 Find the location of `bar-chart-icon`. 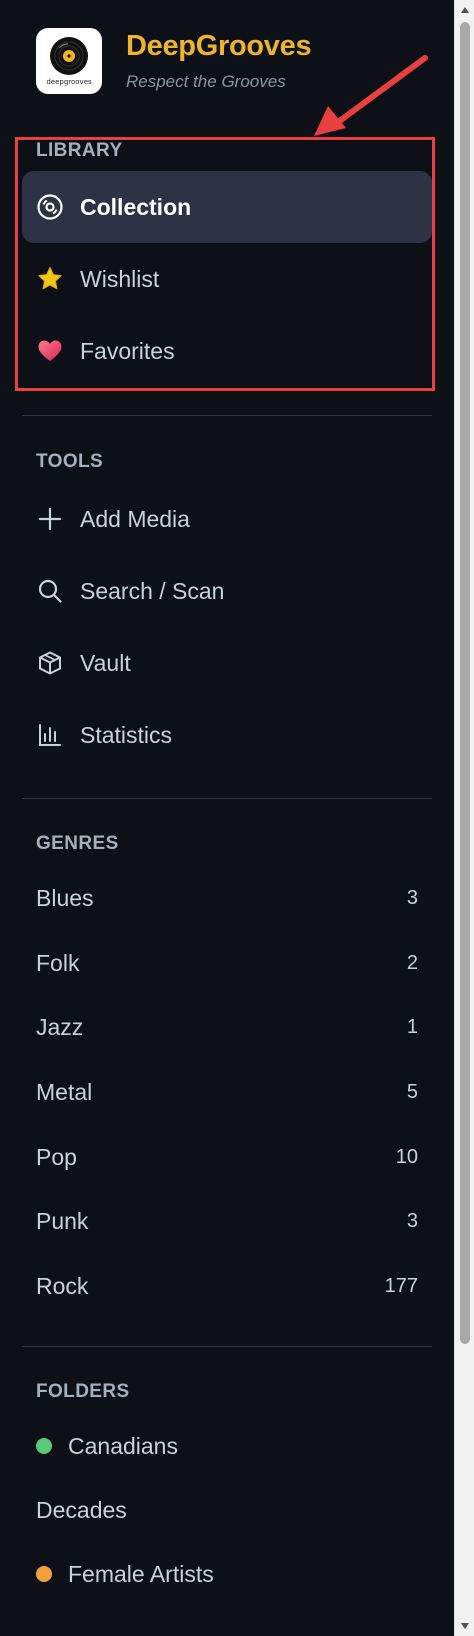

bar-chart-icon is located at coordinates (50, 735).